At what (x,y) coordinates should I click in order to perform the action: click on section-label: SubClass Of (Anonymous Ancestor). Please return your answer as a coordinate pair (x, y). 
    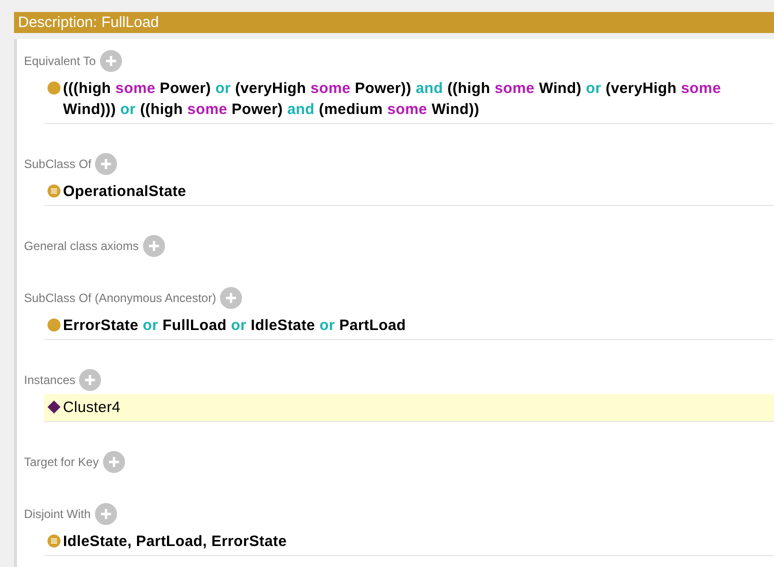
    Looking at the image, I should click on (120, 298).